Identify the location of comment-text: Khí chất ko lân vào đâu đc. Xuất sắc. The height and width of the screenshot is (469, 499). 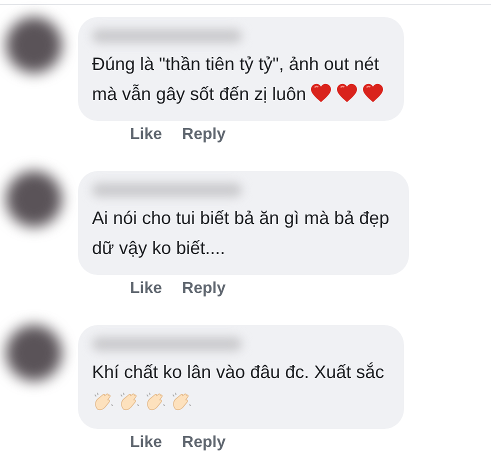
(238, 372).